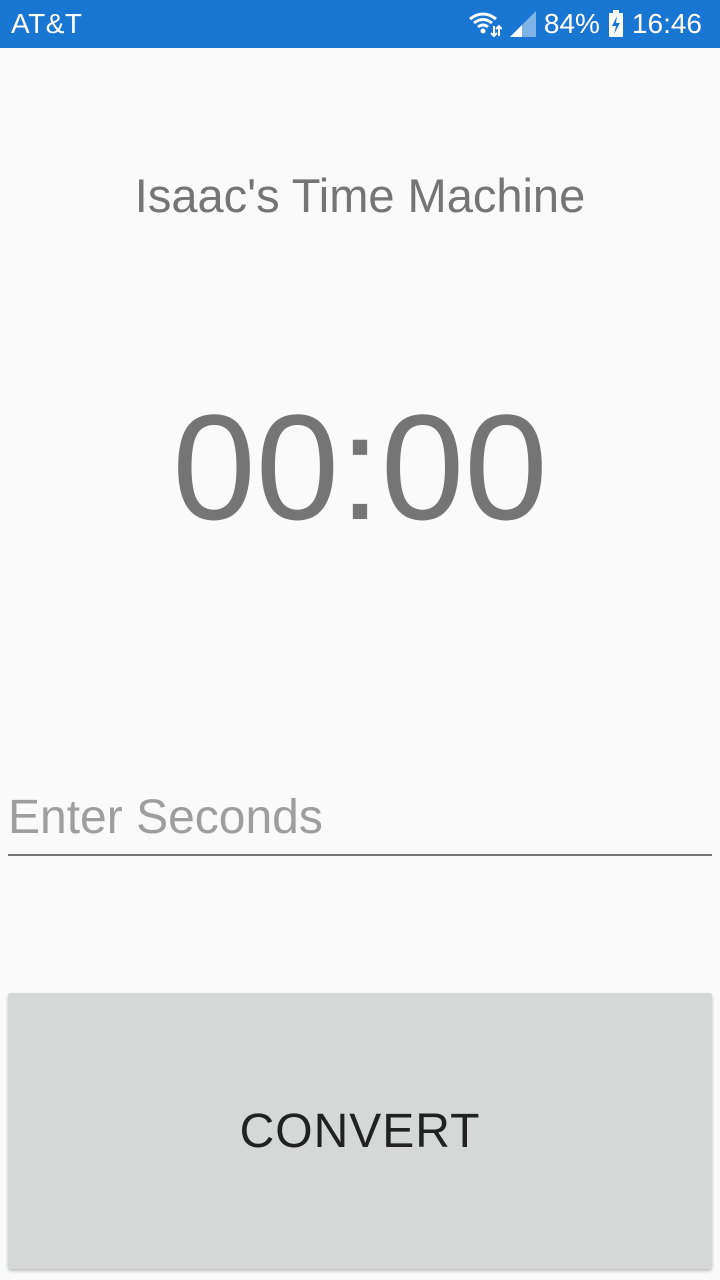 The image size is (720, 1280). Describe the element at coordinates (616, 24) in the screenshot. I see `battery-charging-icon` at that location.